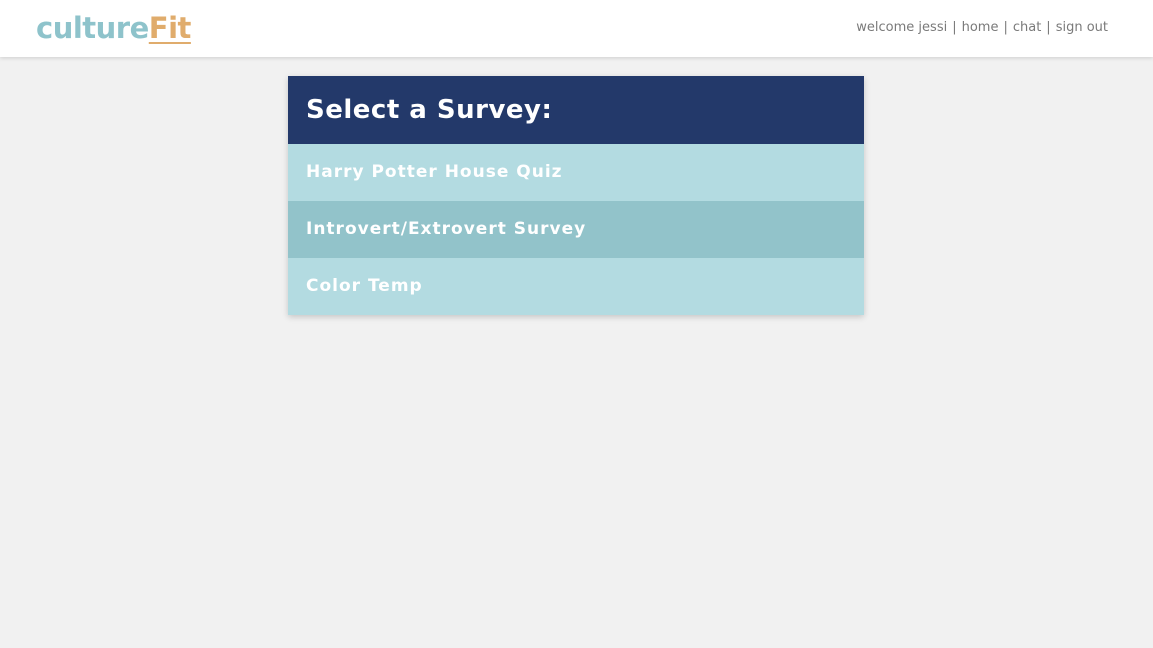 The width and height of the screenshot is (1153, 648). What do you see at coordinates (901, 27) in the screenshot?
I see `welcome-link: welcome jessi` at bounding box center [901, 27].